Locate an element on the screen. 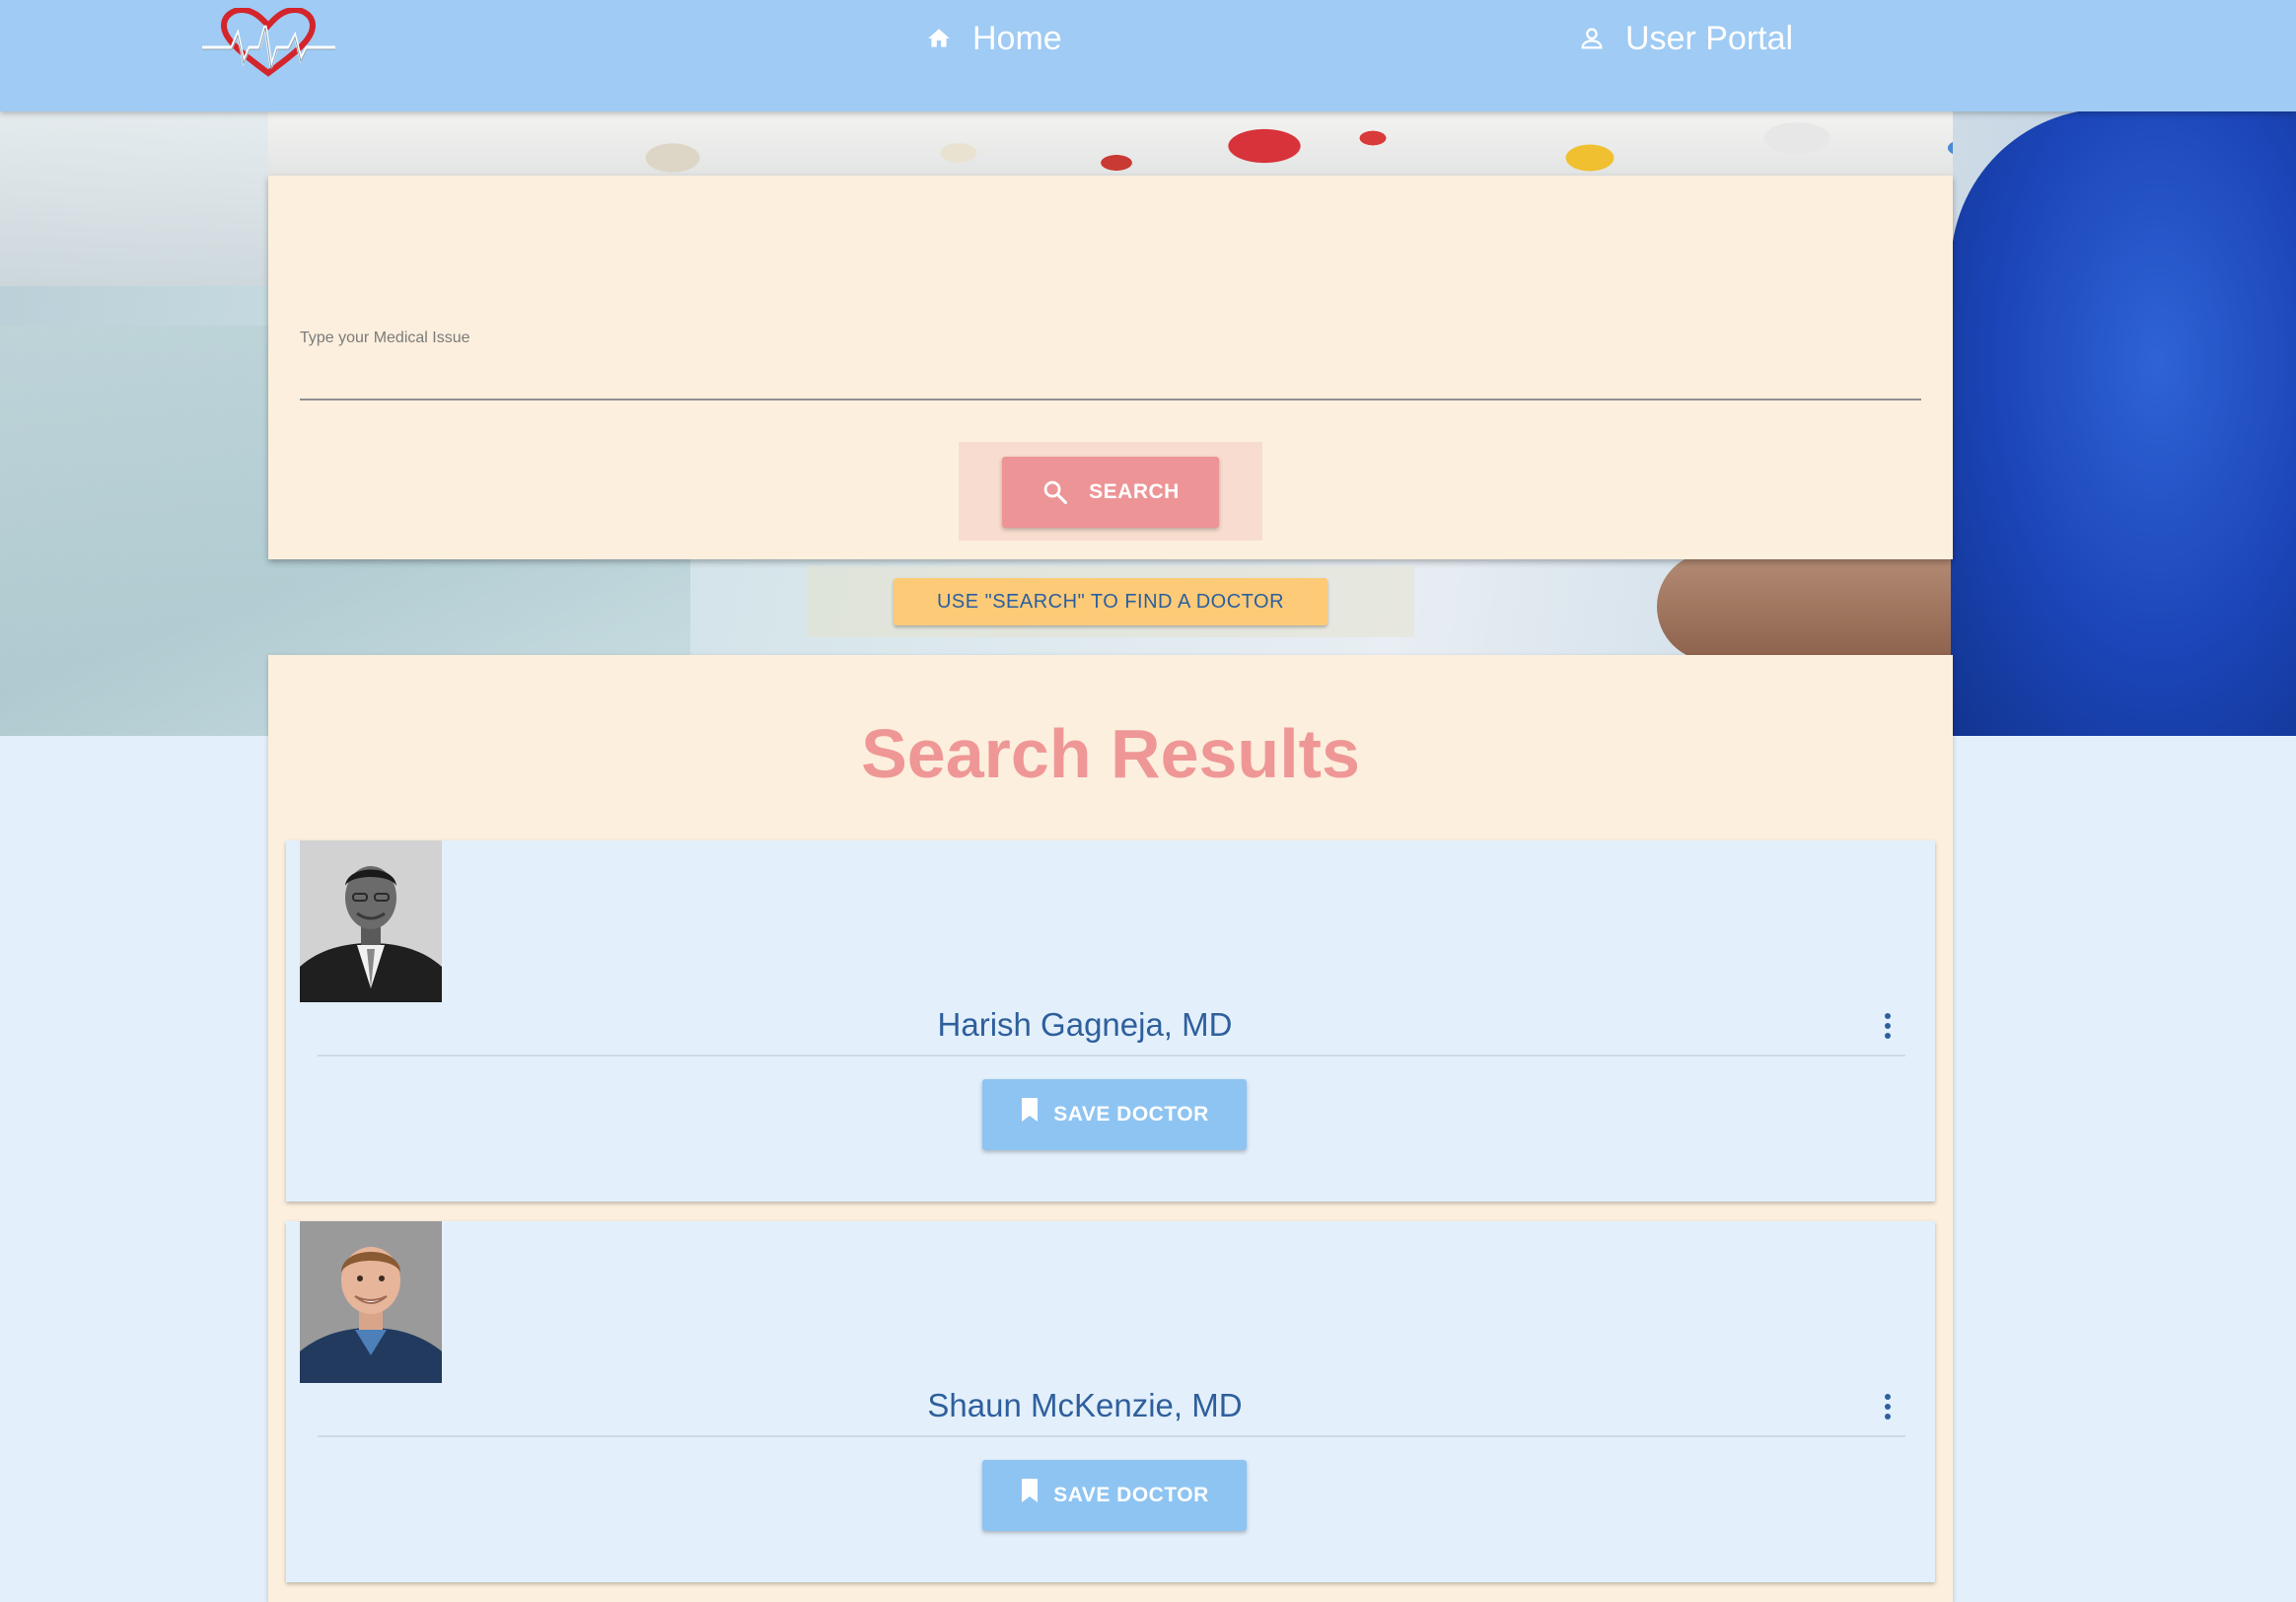 This screenshot has width=2296, height=1602. search-button-container: SEARCH is located at coordinates (1111, 492).